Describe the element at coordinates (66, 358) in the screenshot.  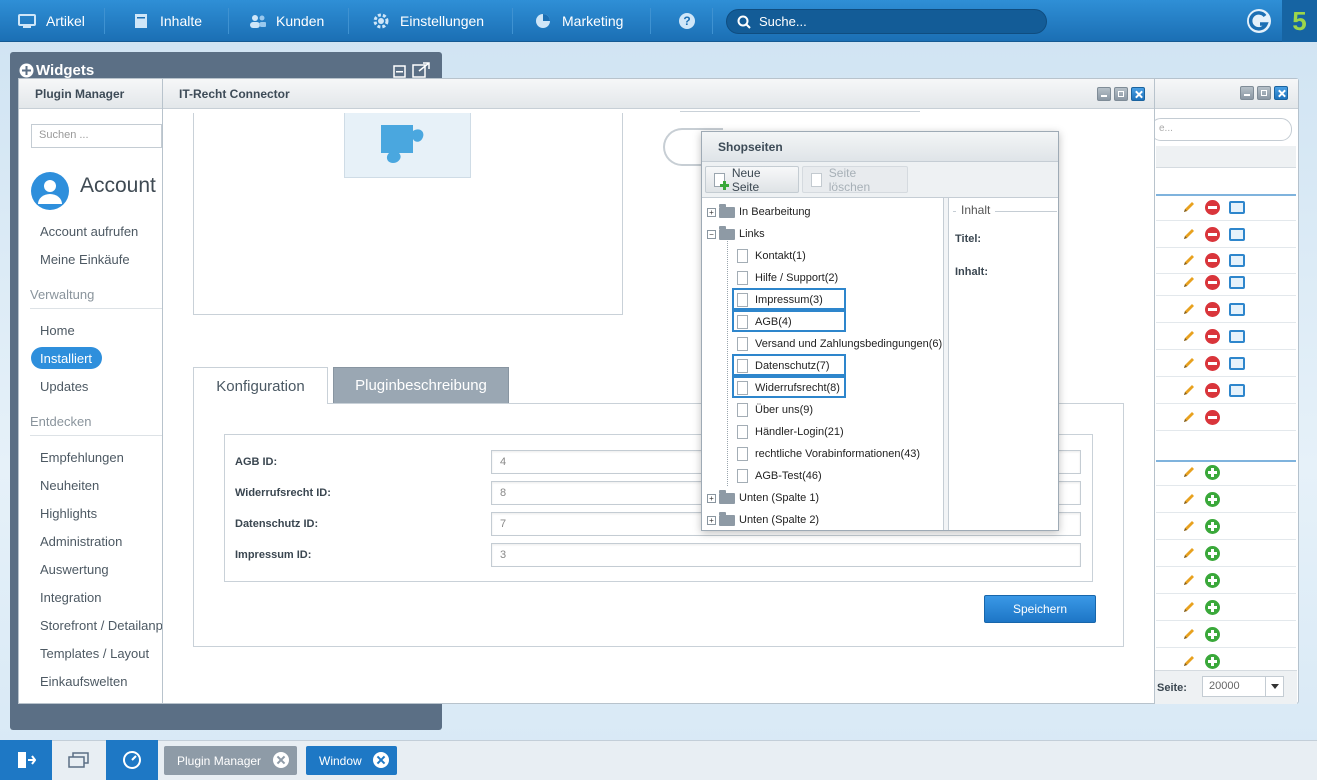
I see `sidebar-item-installiert: Installiert` at that location.